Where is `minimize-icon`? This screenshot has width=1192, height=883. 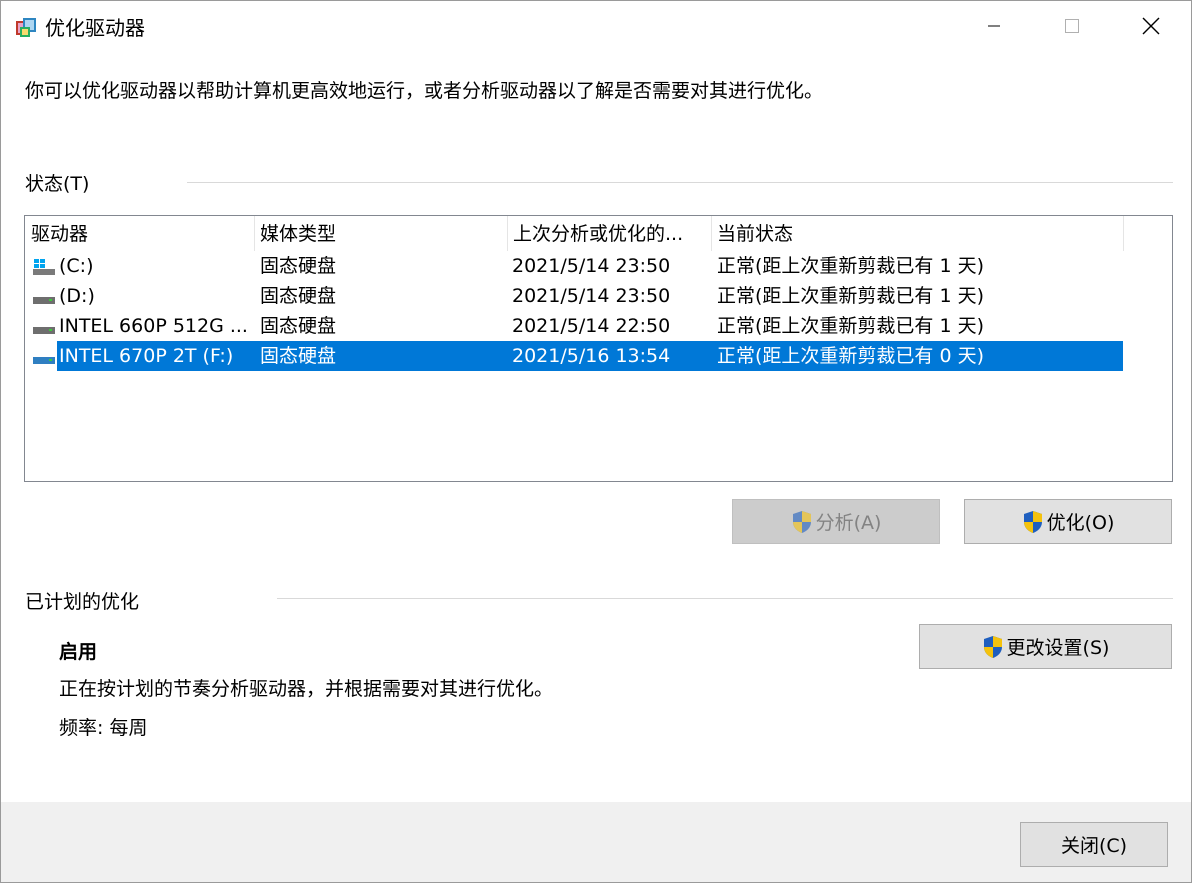
minimize-icon is located at coordinates (994, 26).